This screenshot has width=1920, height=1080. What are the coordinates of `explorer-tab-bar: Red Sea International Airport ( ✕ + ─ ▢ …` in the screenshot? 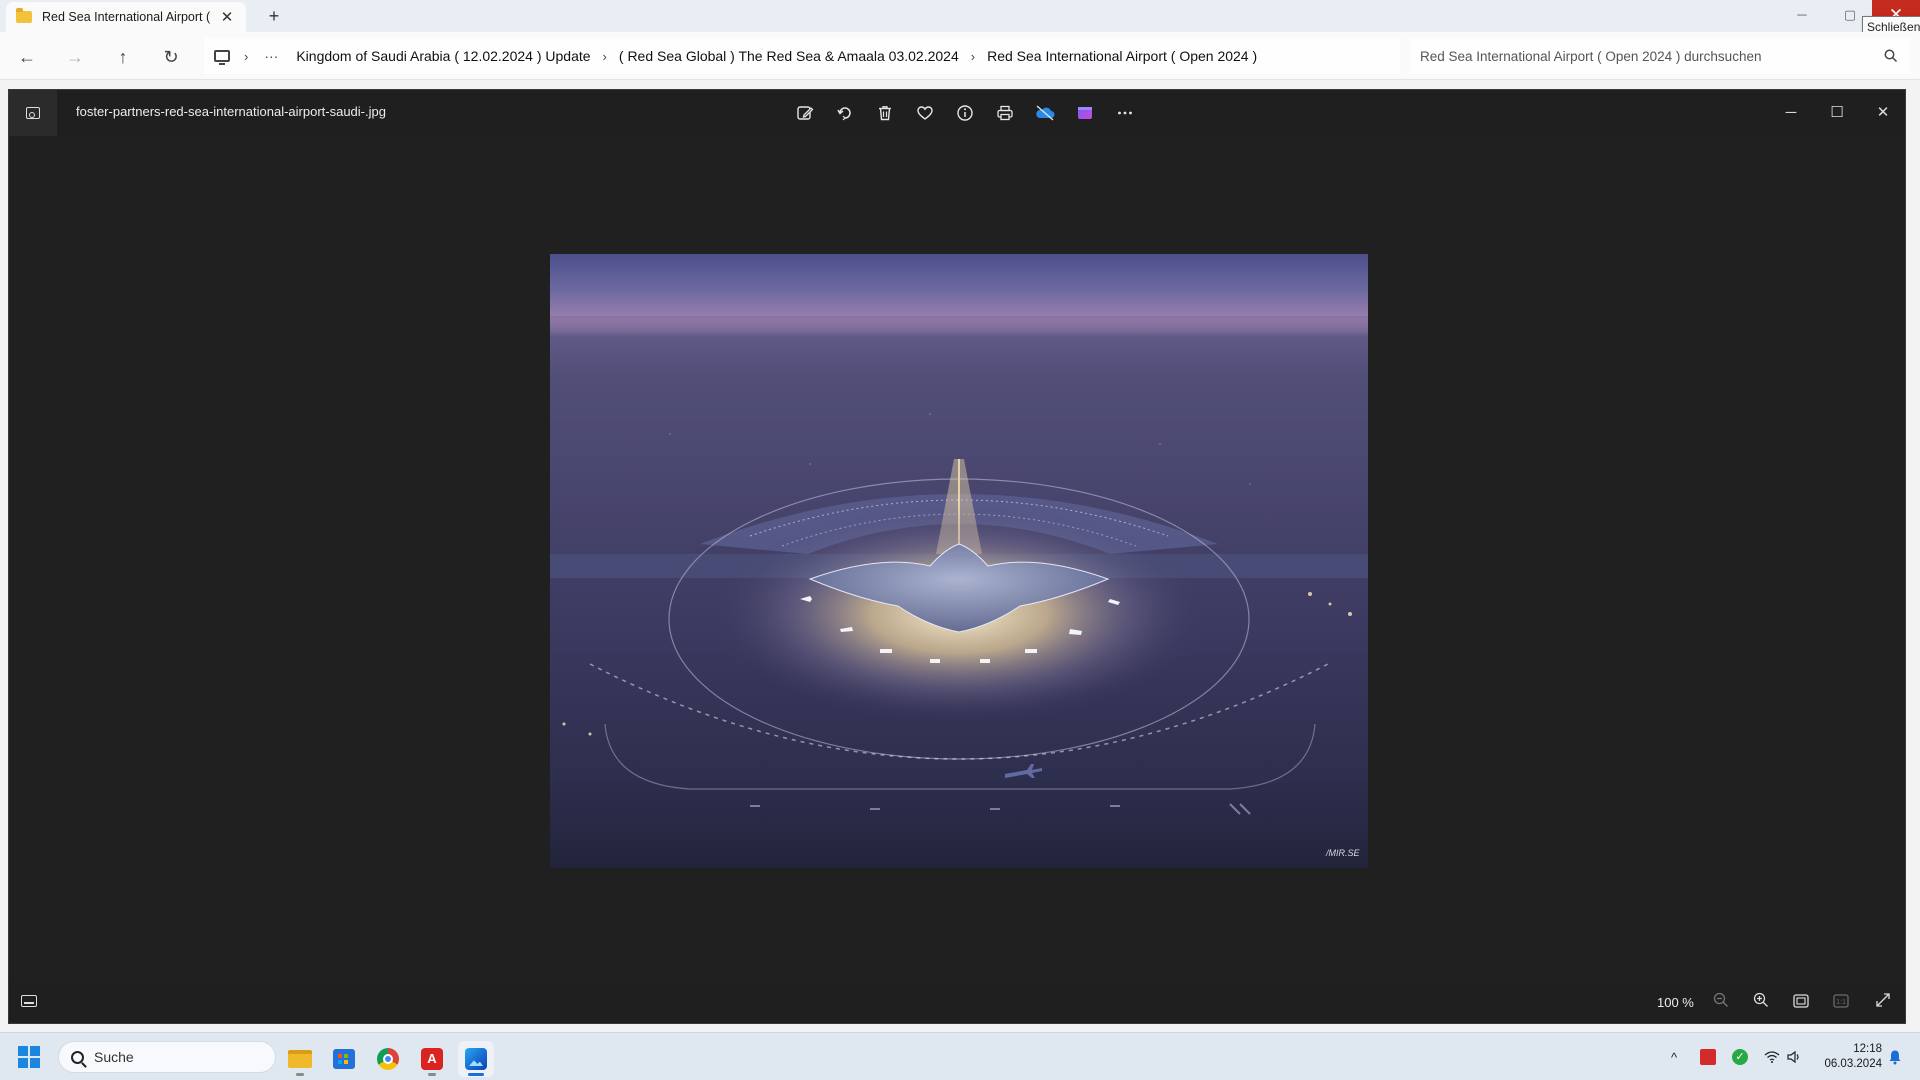 It's located at (960, 19).